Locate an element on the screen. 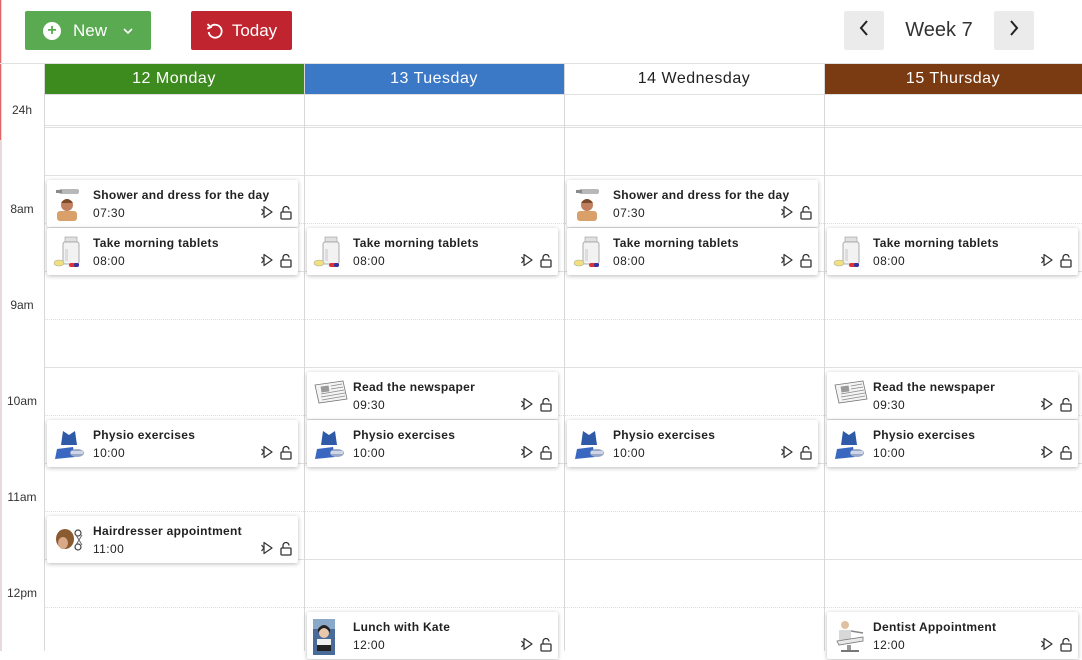 The width and height of the screenshot is (1082, 660). today-button: Today is located at coordinates (241, 30).